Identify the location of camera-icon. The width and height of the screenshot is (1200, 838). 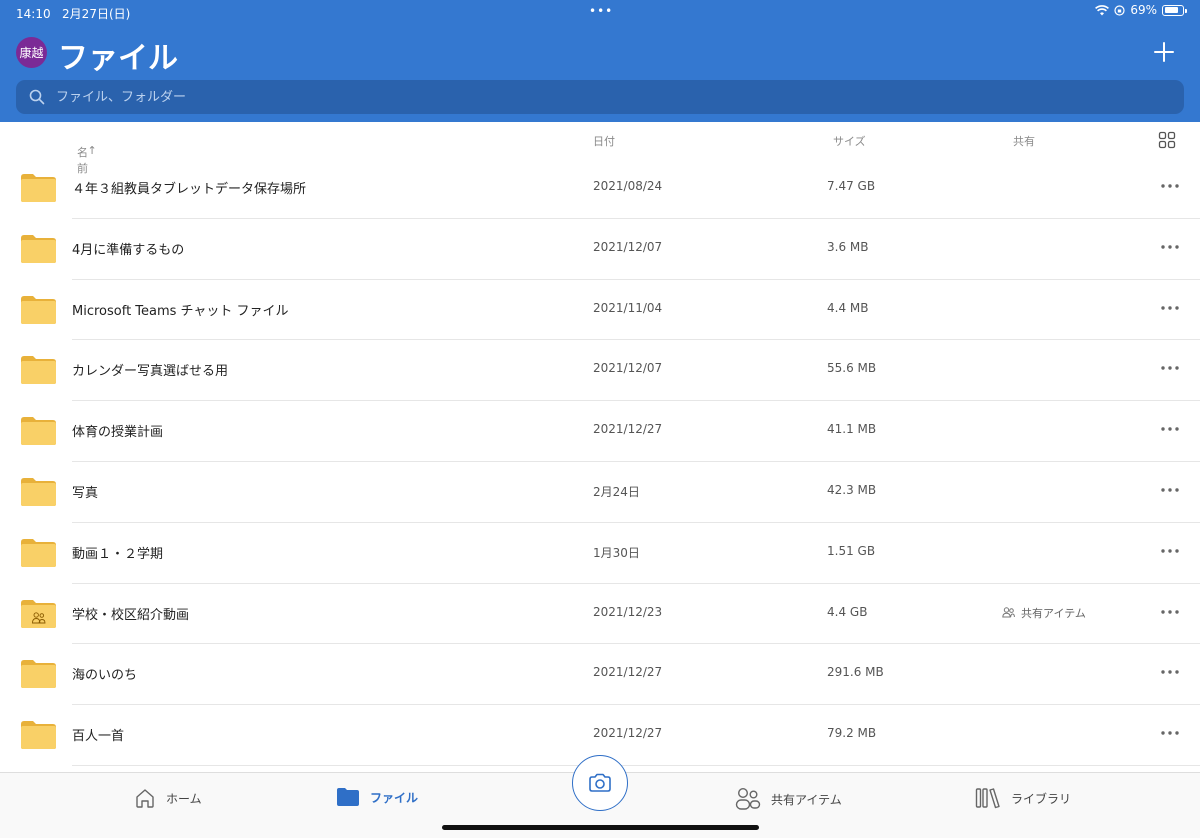
(600, 782).